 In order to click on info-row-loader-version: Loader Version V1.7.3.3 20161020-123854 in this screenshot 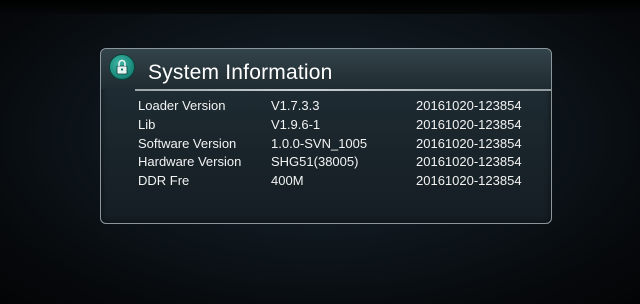, I will do `click(326, 107)`.